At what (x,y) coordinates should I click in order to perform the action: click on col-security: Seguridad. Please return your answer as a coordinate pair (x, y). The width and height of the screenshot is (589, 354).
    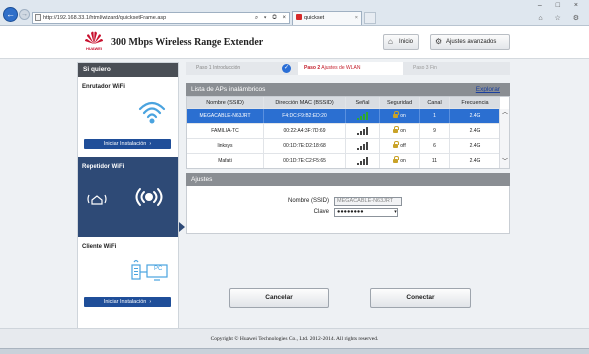
    Looking at the image, I should click on (399, 102).